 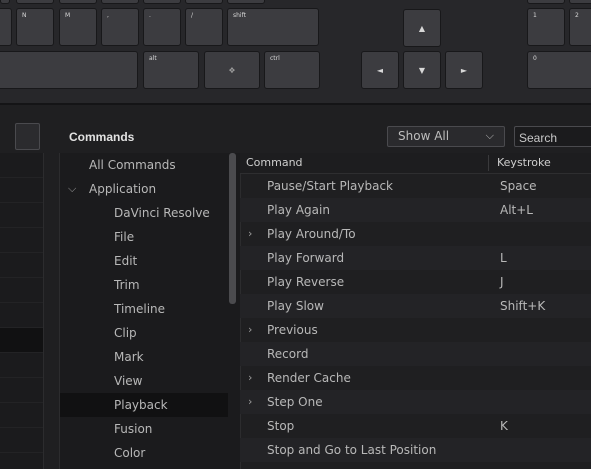 What do you see at coordinates (144, 333) in the screenshot?
I see `category-item: Clip` at bounding box center [144, 333].